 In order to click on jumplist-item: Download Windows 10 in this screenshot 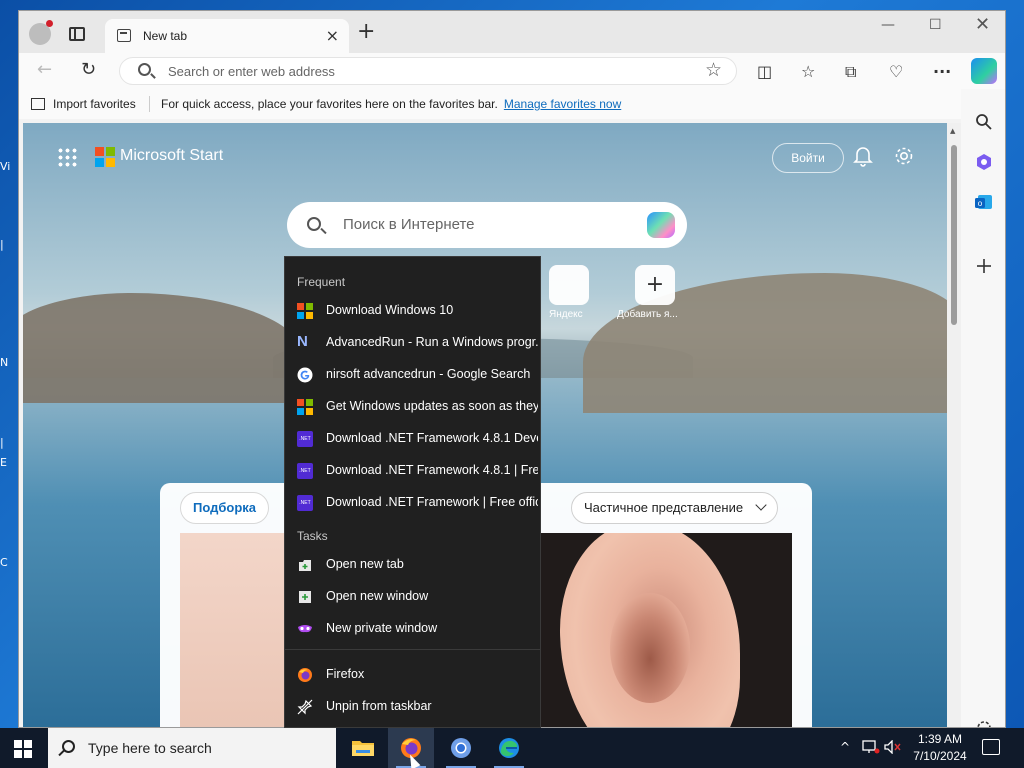, I will do `click(412, 311)`.